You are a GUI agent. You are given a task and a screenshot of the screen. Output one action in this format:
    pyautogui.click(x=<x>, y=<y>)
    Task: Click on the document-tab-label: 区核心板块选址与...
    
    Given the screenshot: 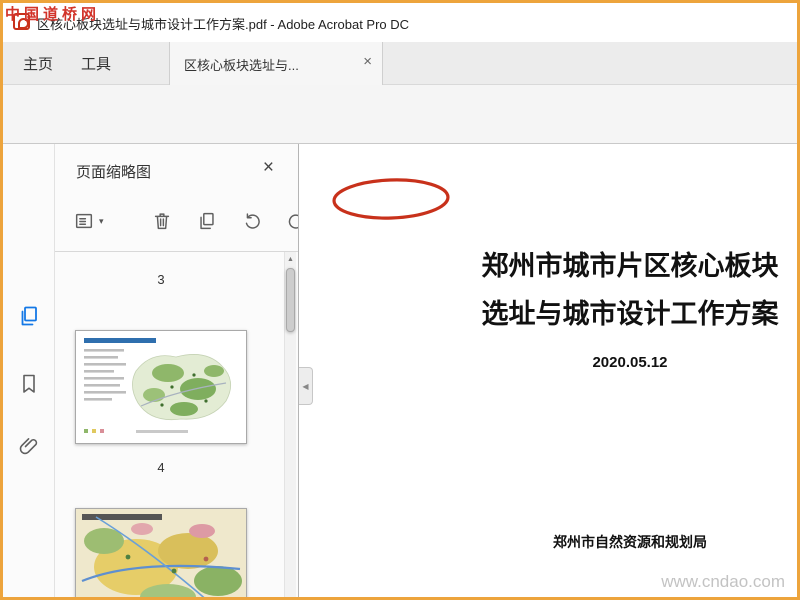 What is the action you would take?
    pyautogui.click(x=241, y=65)
    